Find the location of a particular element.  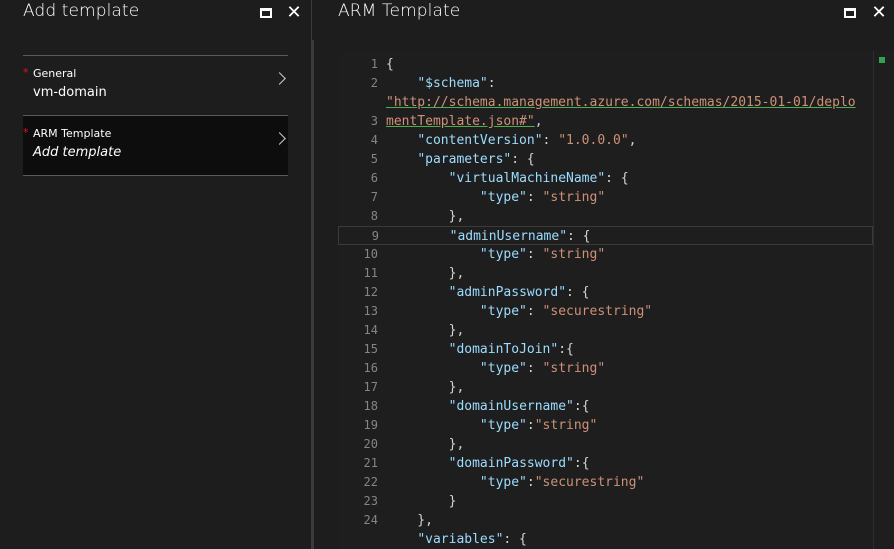

line-text: { is located at coordinates (390, 64).